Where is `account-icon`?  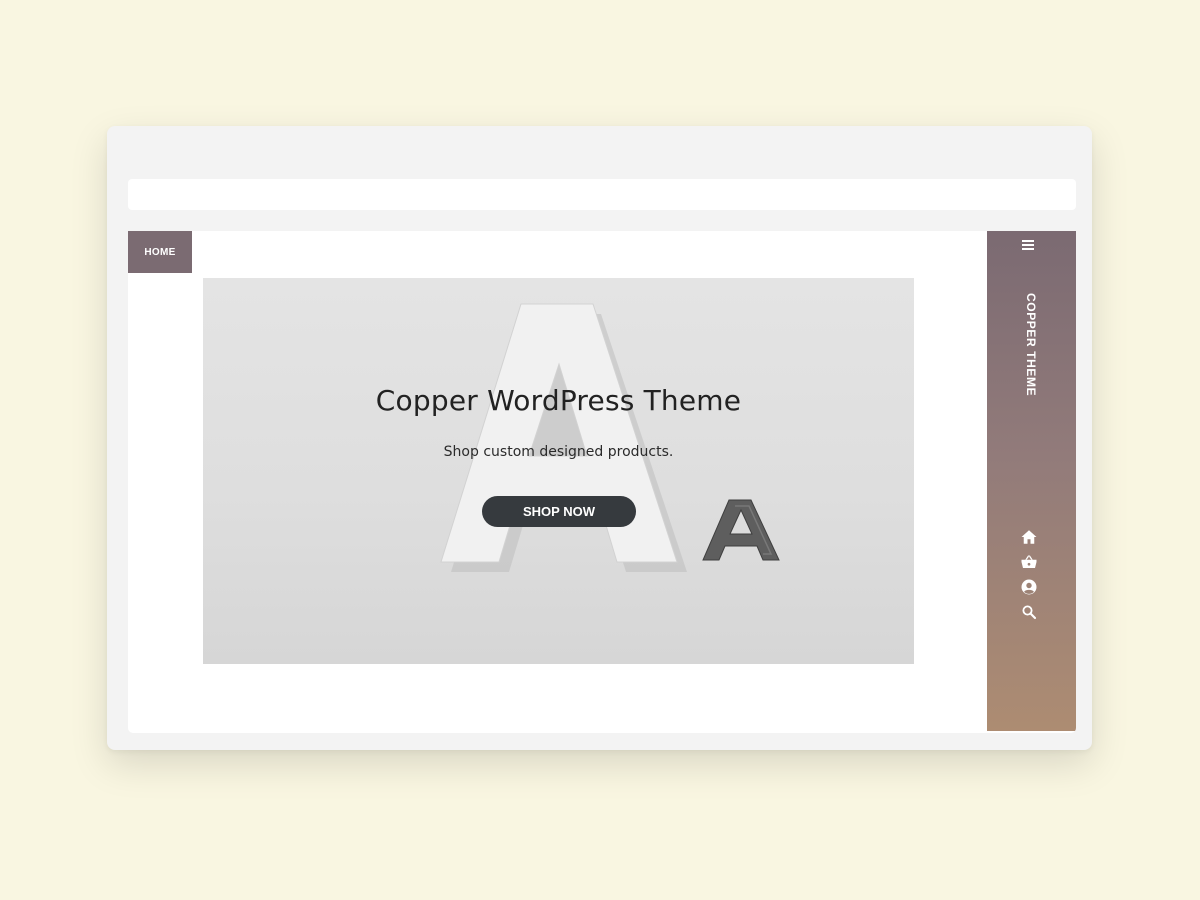 account-icon is located at coordinates (1029, 587).